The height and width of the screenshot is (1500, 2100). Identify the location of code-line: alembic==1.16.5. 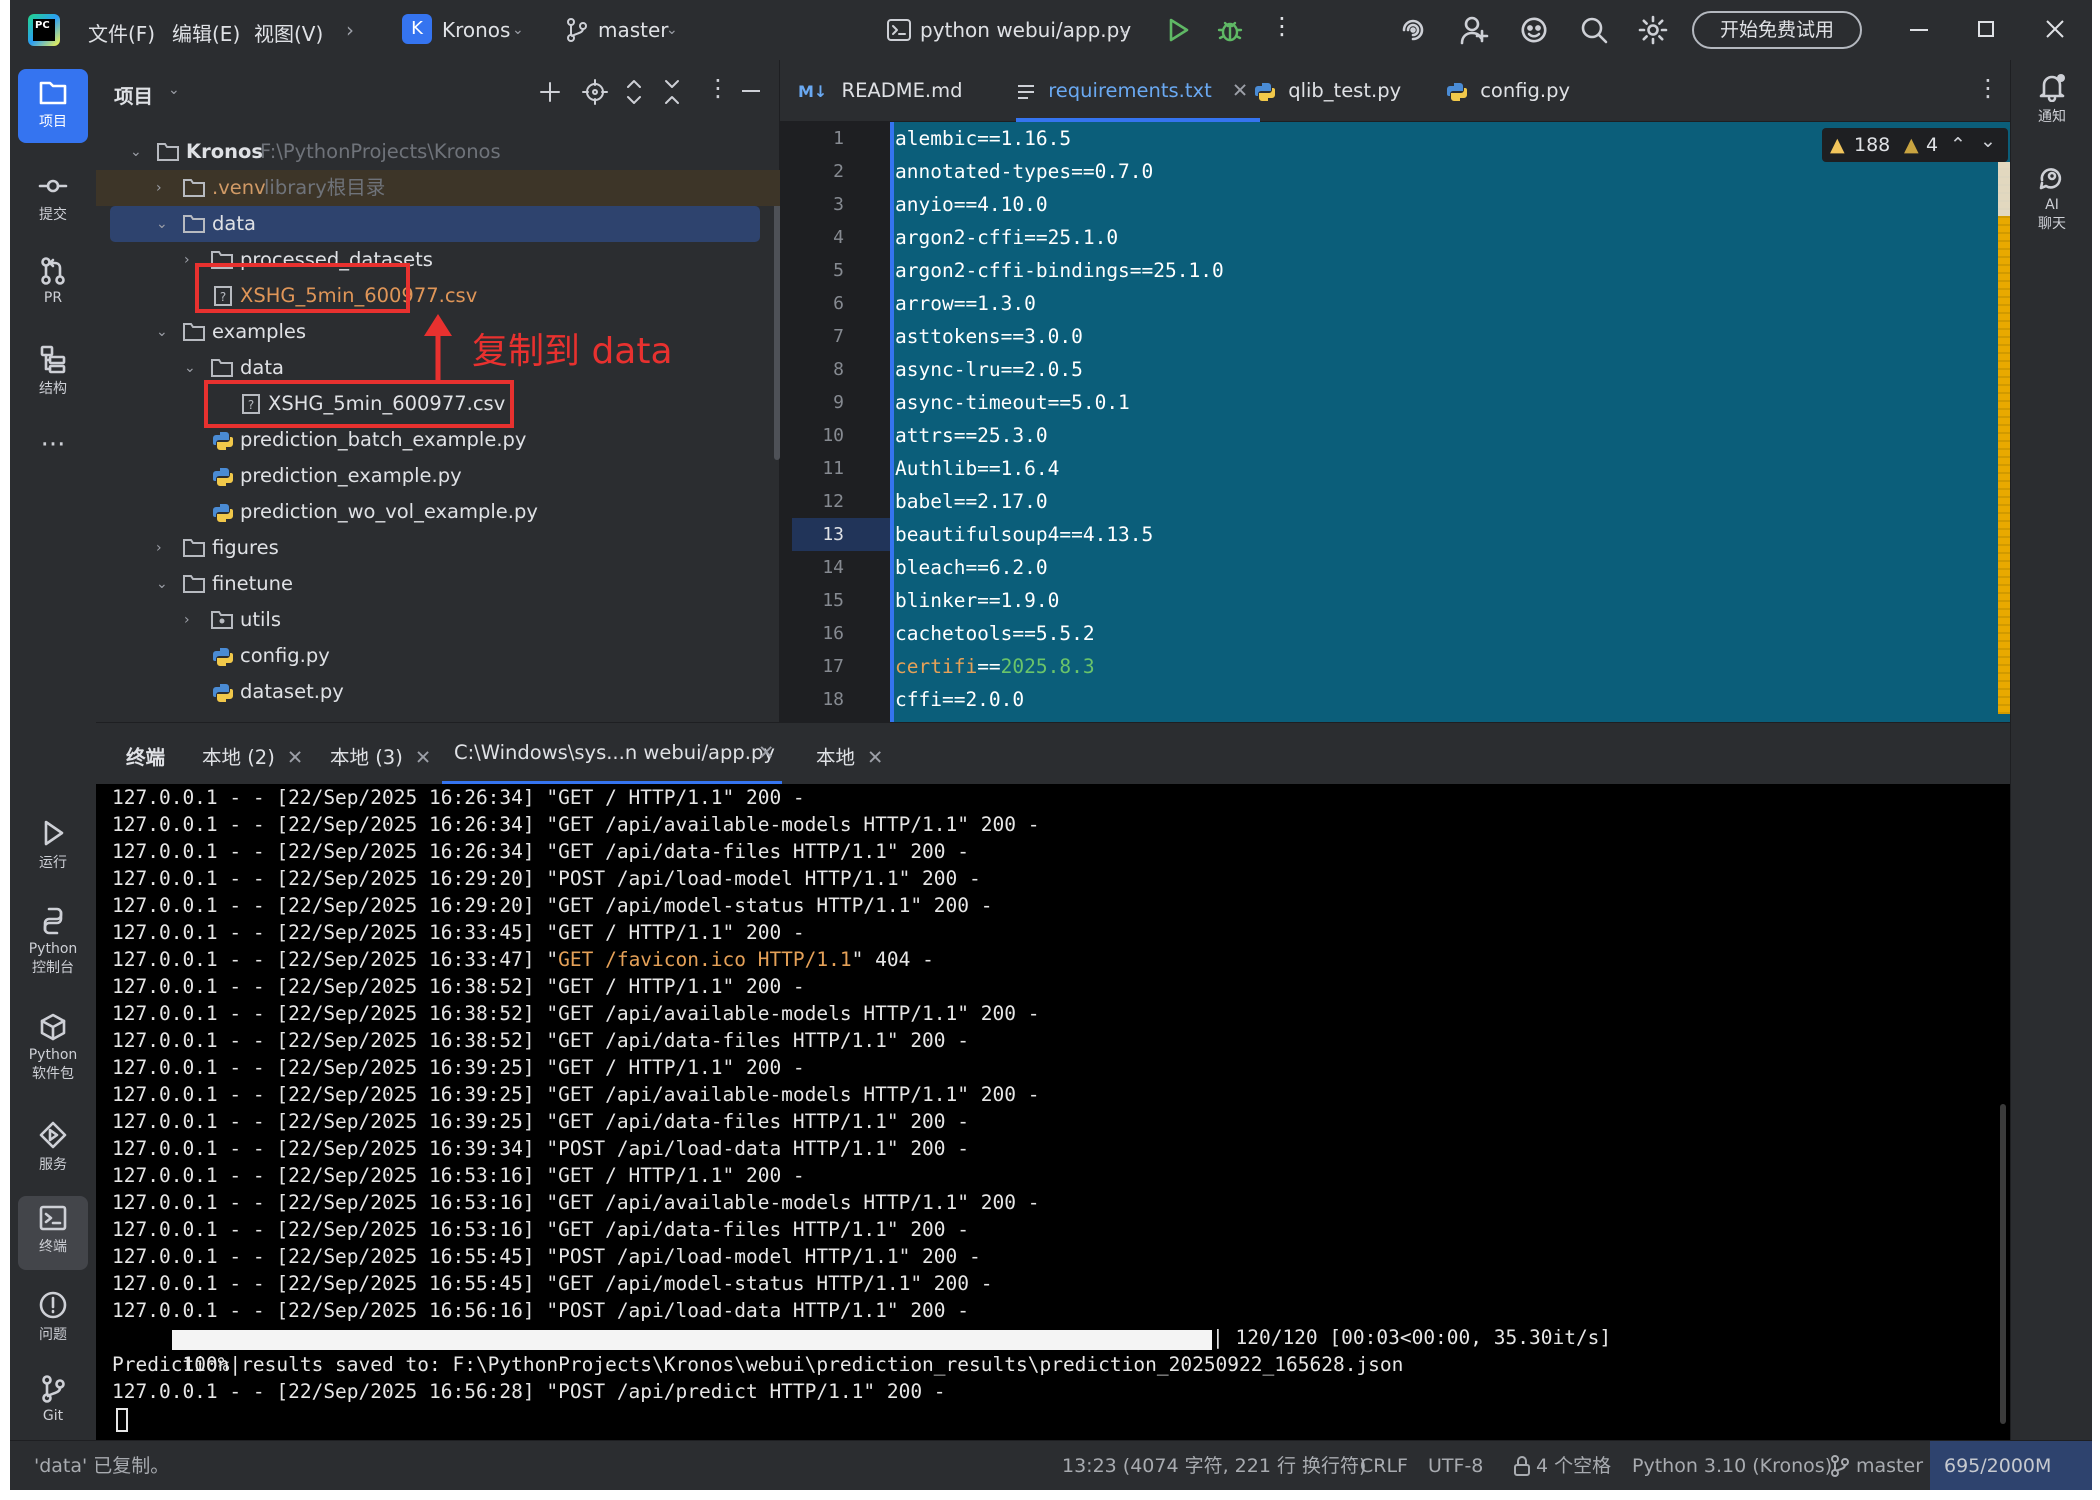
(983, 138).